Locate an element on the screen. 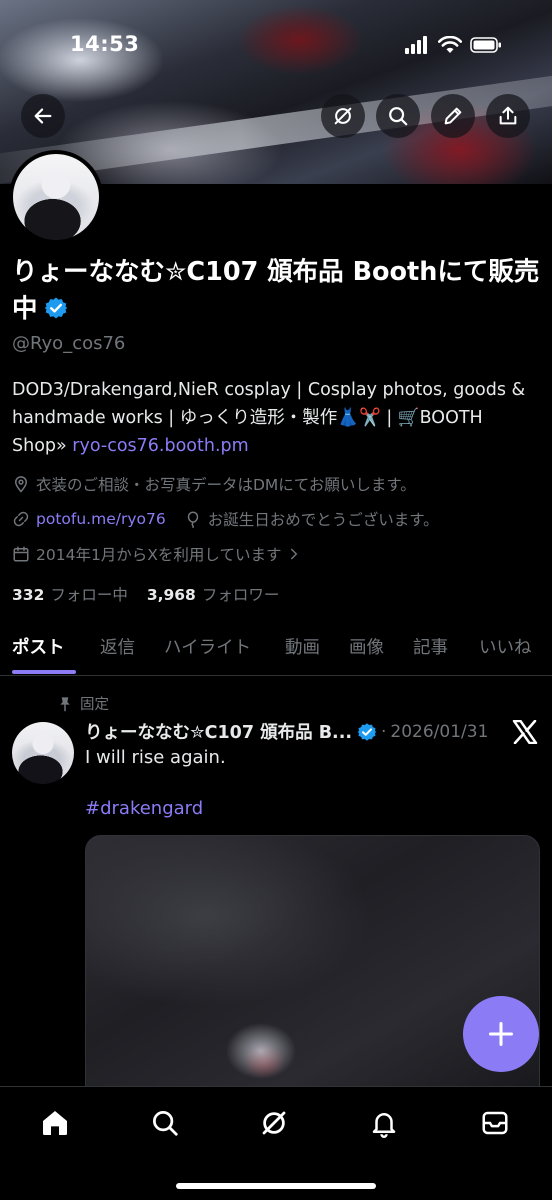 The height and width of the screenshot is (1200, 552). joined-text: 2014年1月からXを利用しています is located at coordinates (159, 555).